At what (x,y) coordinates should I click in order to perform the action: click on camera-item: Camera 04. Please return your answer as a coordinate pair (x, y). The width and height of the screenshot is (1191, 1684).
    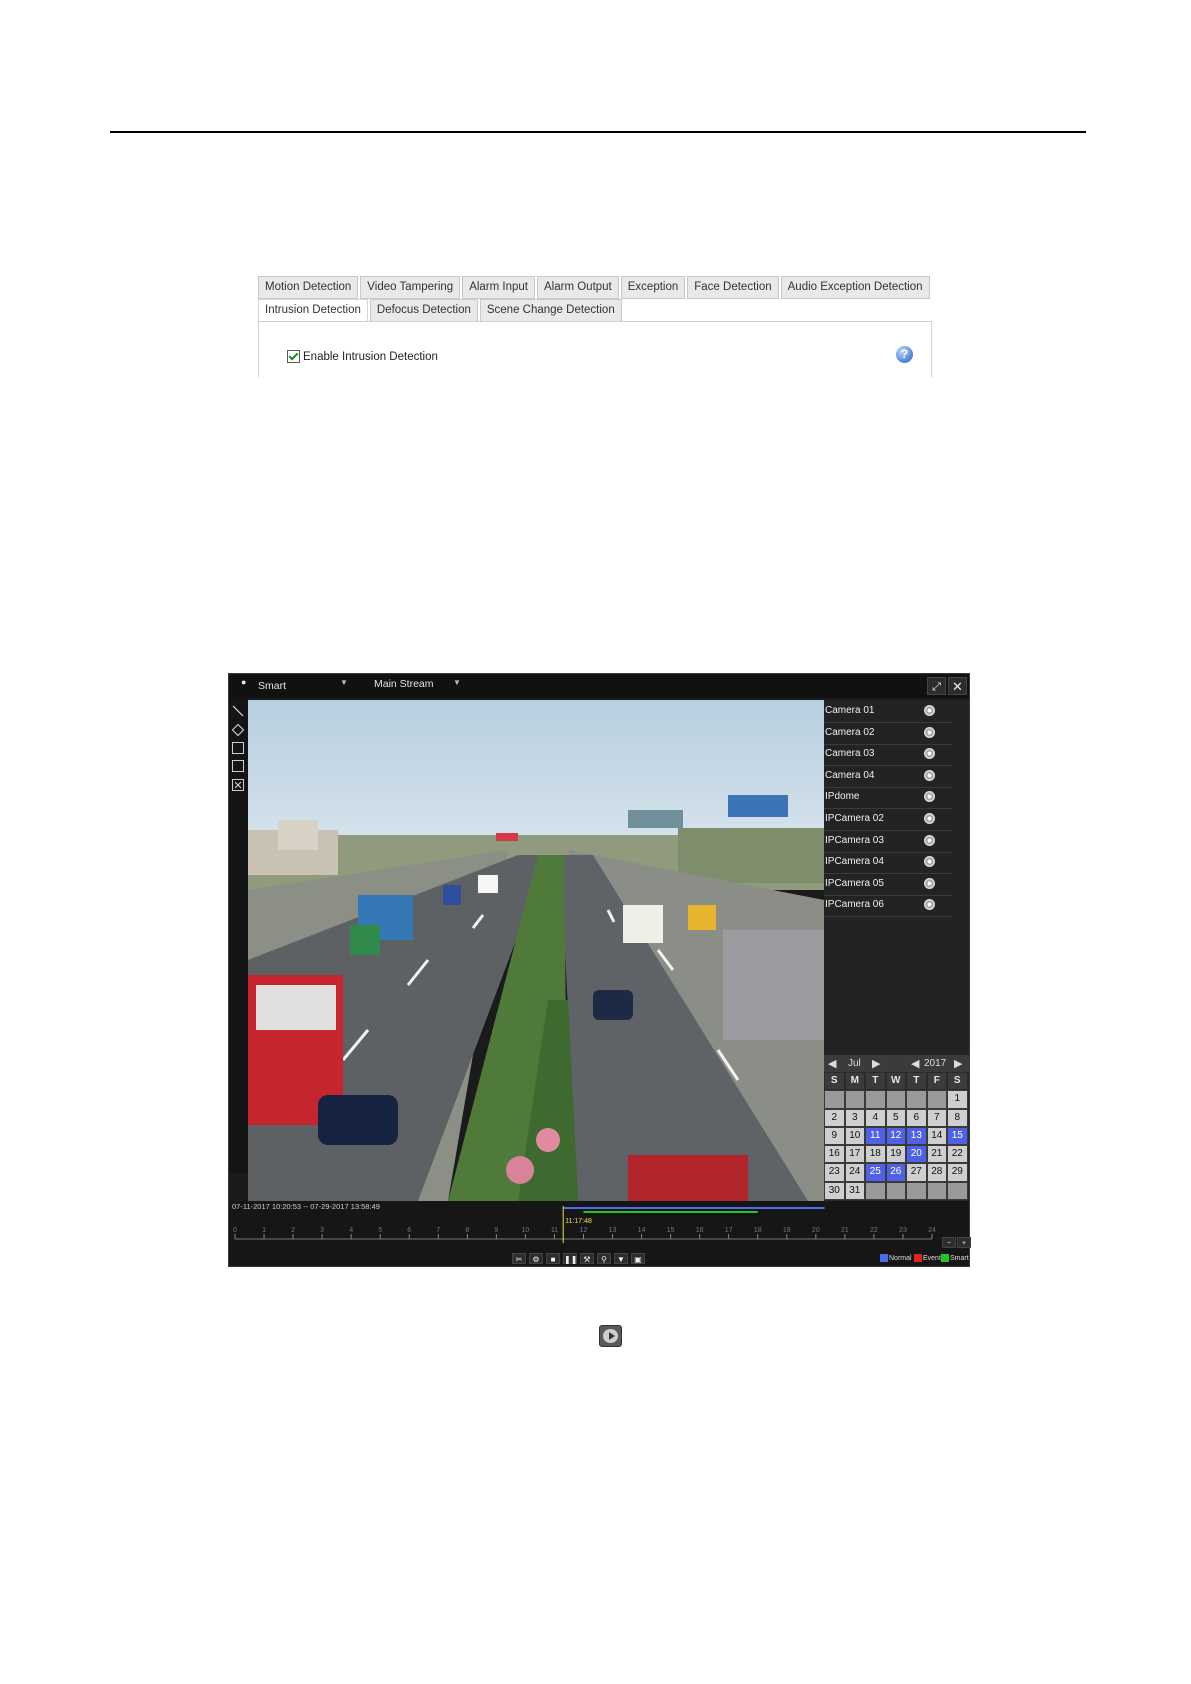
    Looking at the image, I should click on (888, 776).